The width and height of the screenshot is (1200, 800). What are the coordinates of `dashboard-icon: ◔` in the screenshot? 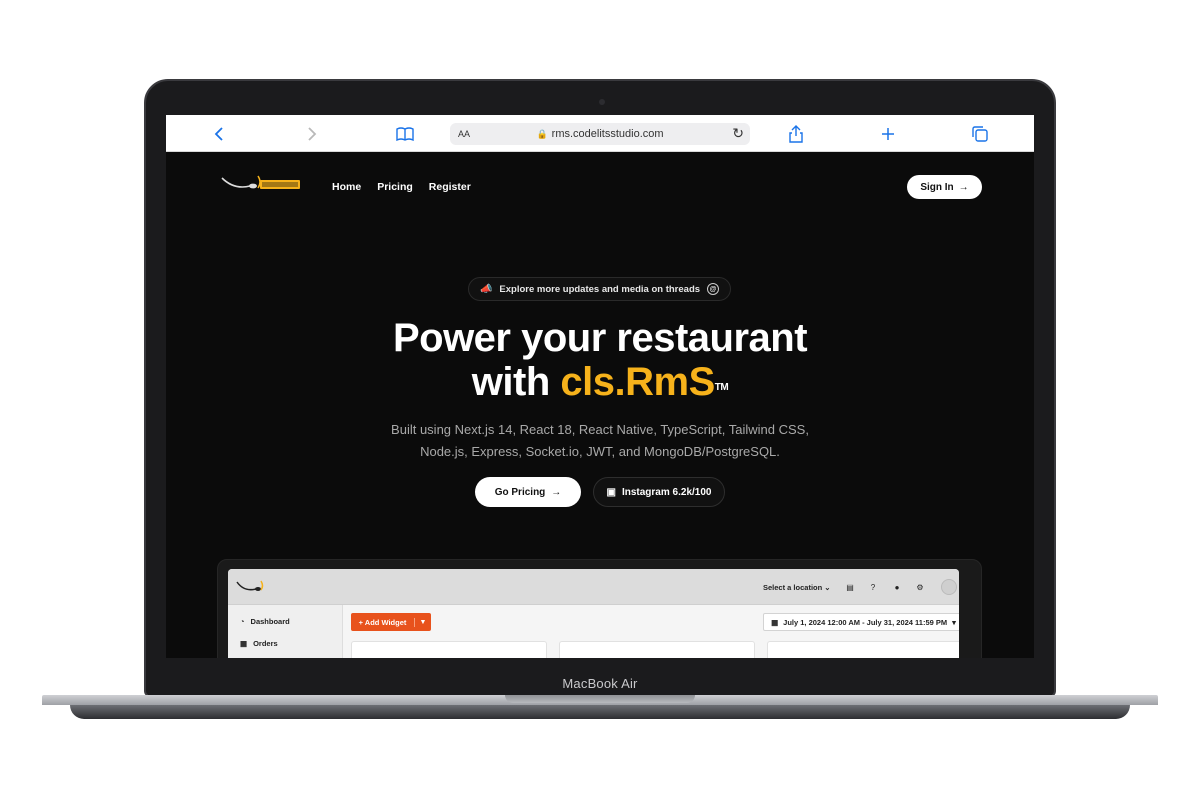 It's located at (242, 621).